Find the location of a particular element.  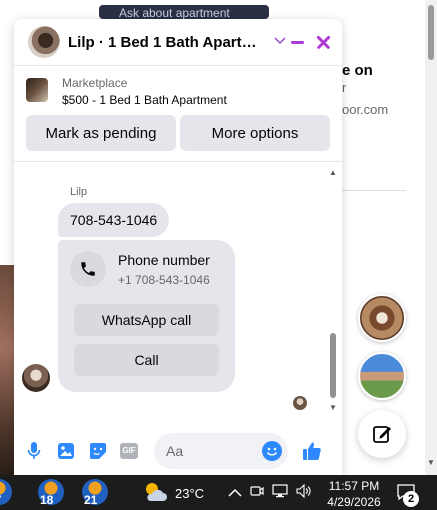

page-scrollbar is located at coordinates (431, 237).